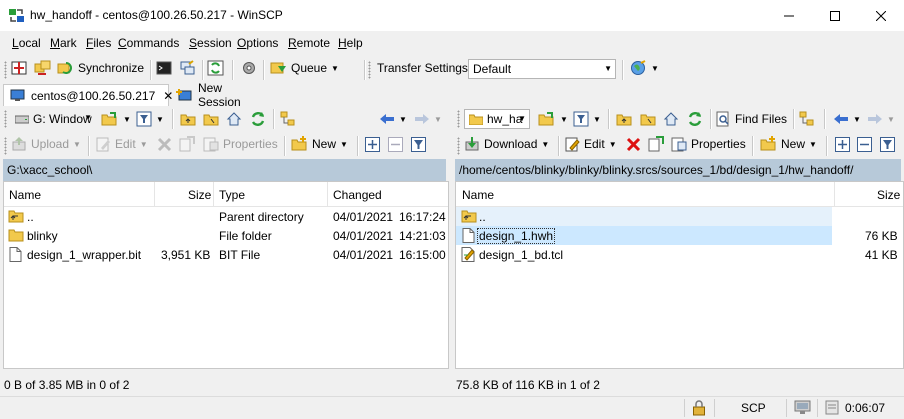  I want to click on right-tree-button, so click(807, 119).